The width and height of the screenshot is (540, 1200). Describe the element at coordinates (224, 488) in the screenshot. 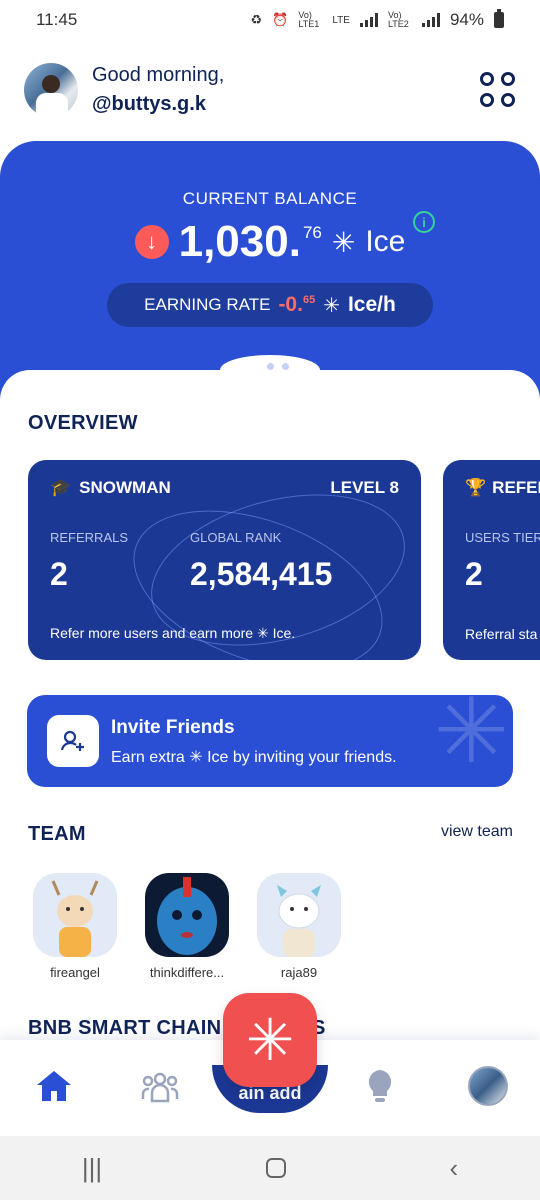

I see `card-header: 🎓 SNOWMAN LEVEL 8` at that location.